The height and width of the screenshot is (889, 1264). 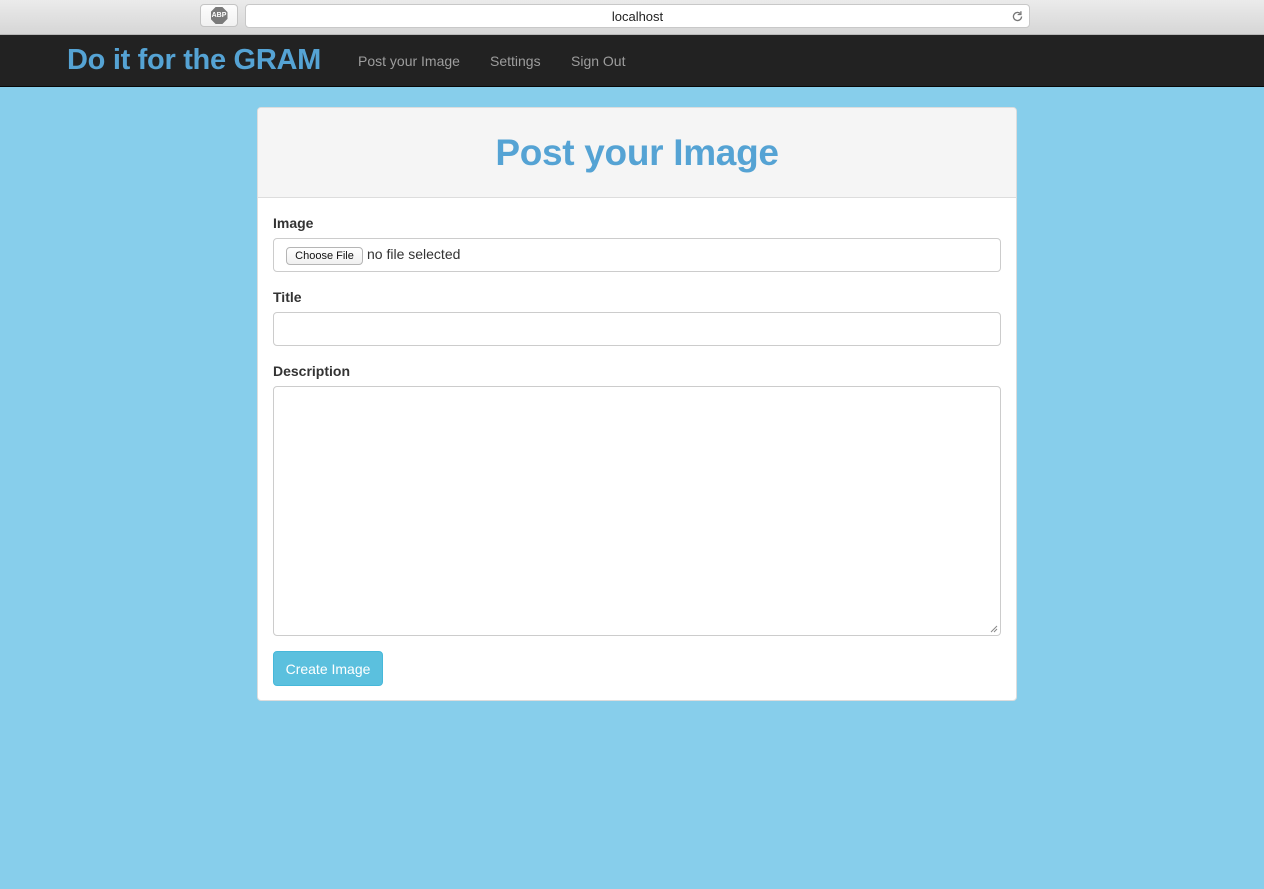 What do you see at coordinates (598, 61) in the screenshot?
I see `nav-link-sign-out: Sign Out` at bounding box center [598, 61].